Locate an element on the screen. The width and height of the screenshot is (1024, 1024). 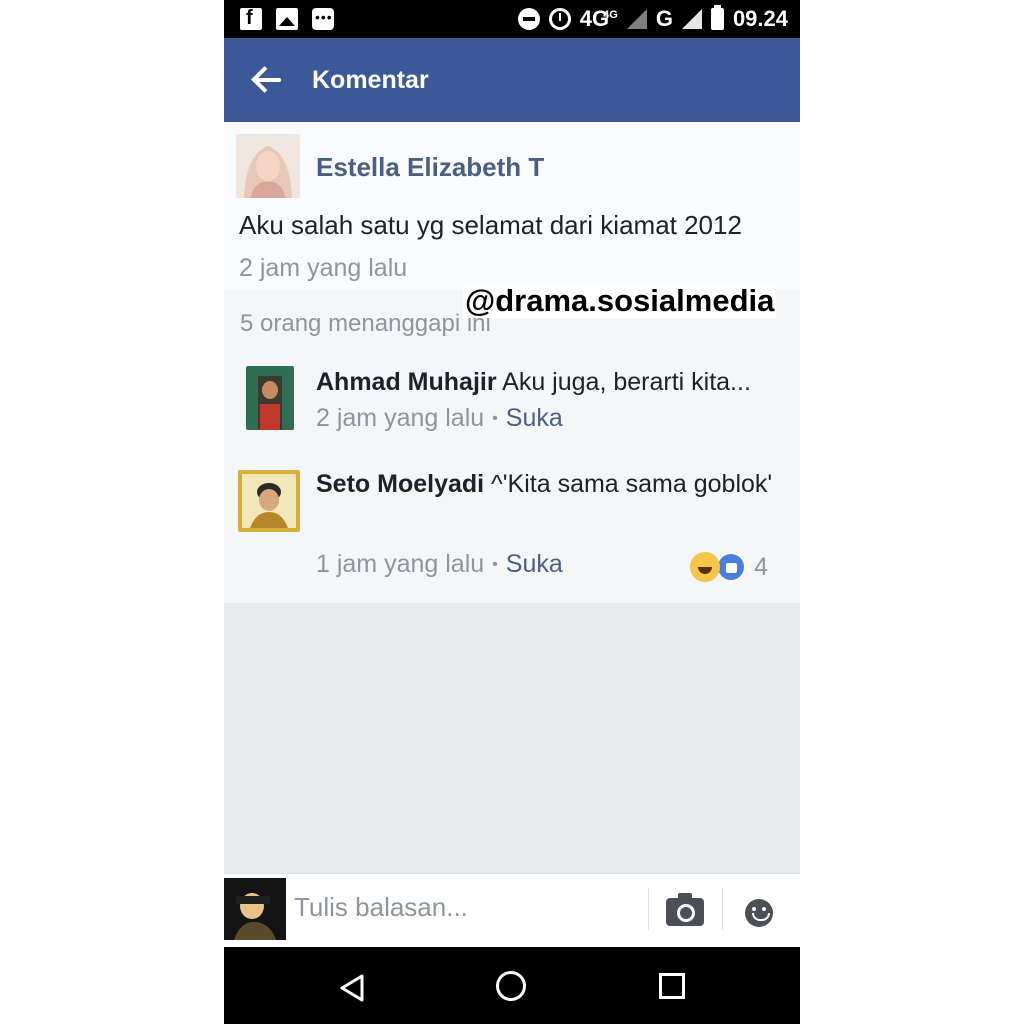
reply-author: Seto Moelyadi is located at coordinates (400, 484).